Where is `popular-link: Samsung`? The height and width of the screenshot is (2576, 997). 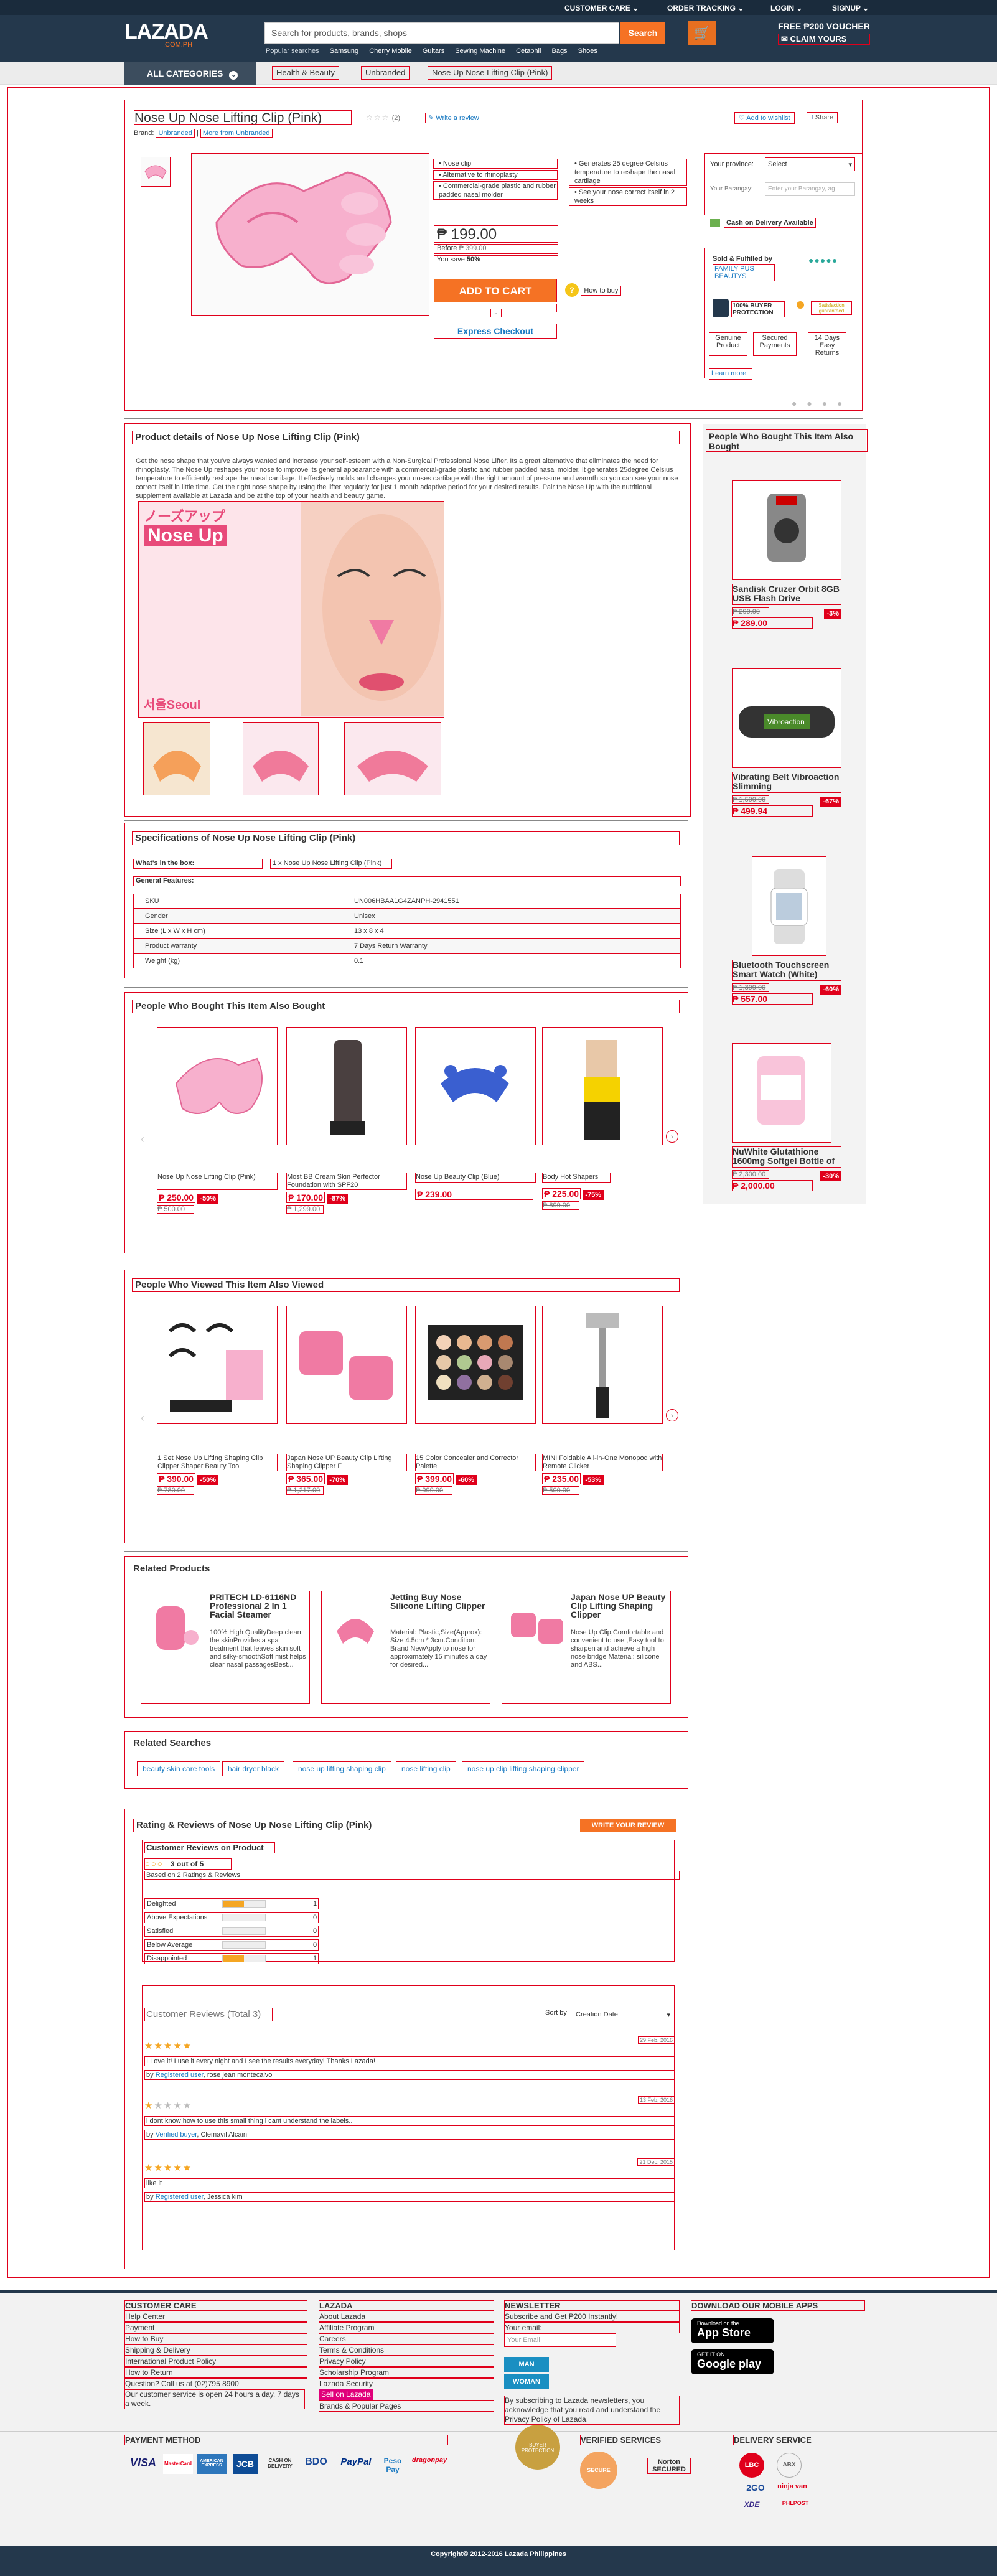
popular-link: Samsung is located at coordinates (344, 51).